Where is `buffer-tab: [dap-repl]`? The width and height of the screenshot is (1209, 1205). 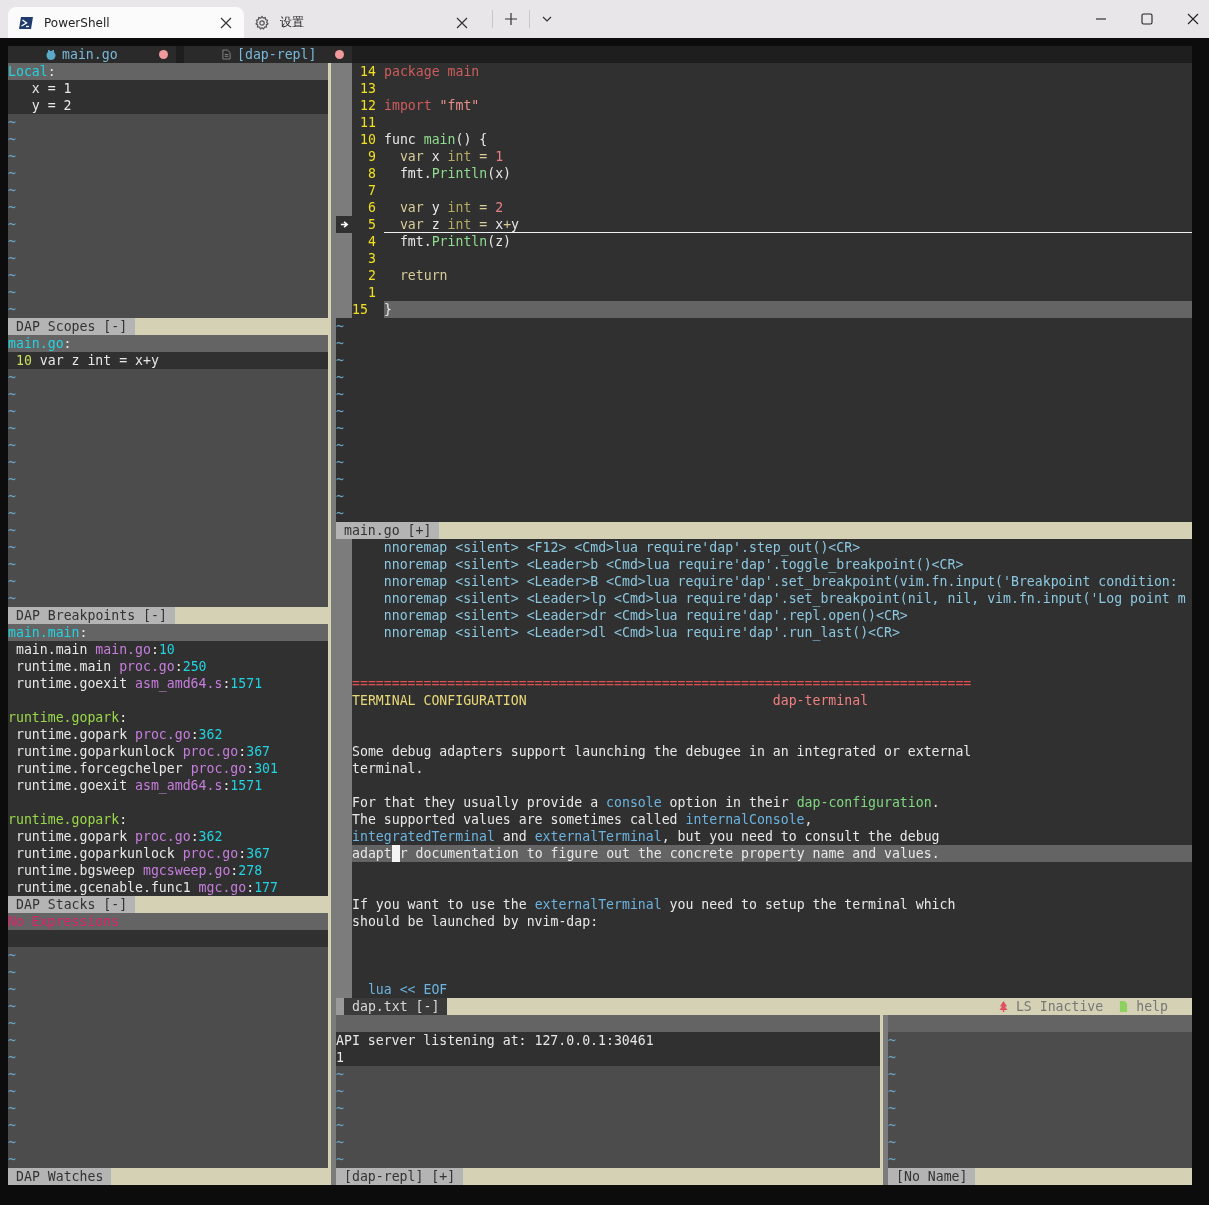
buffer-tab: [dap-repl] is located at coordinates (268, 54).